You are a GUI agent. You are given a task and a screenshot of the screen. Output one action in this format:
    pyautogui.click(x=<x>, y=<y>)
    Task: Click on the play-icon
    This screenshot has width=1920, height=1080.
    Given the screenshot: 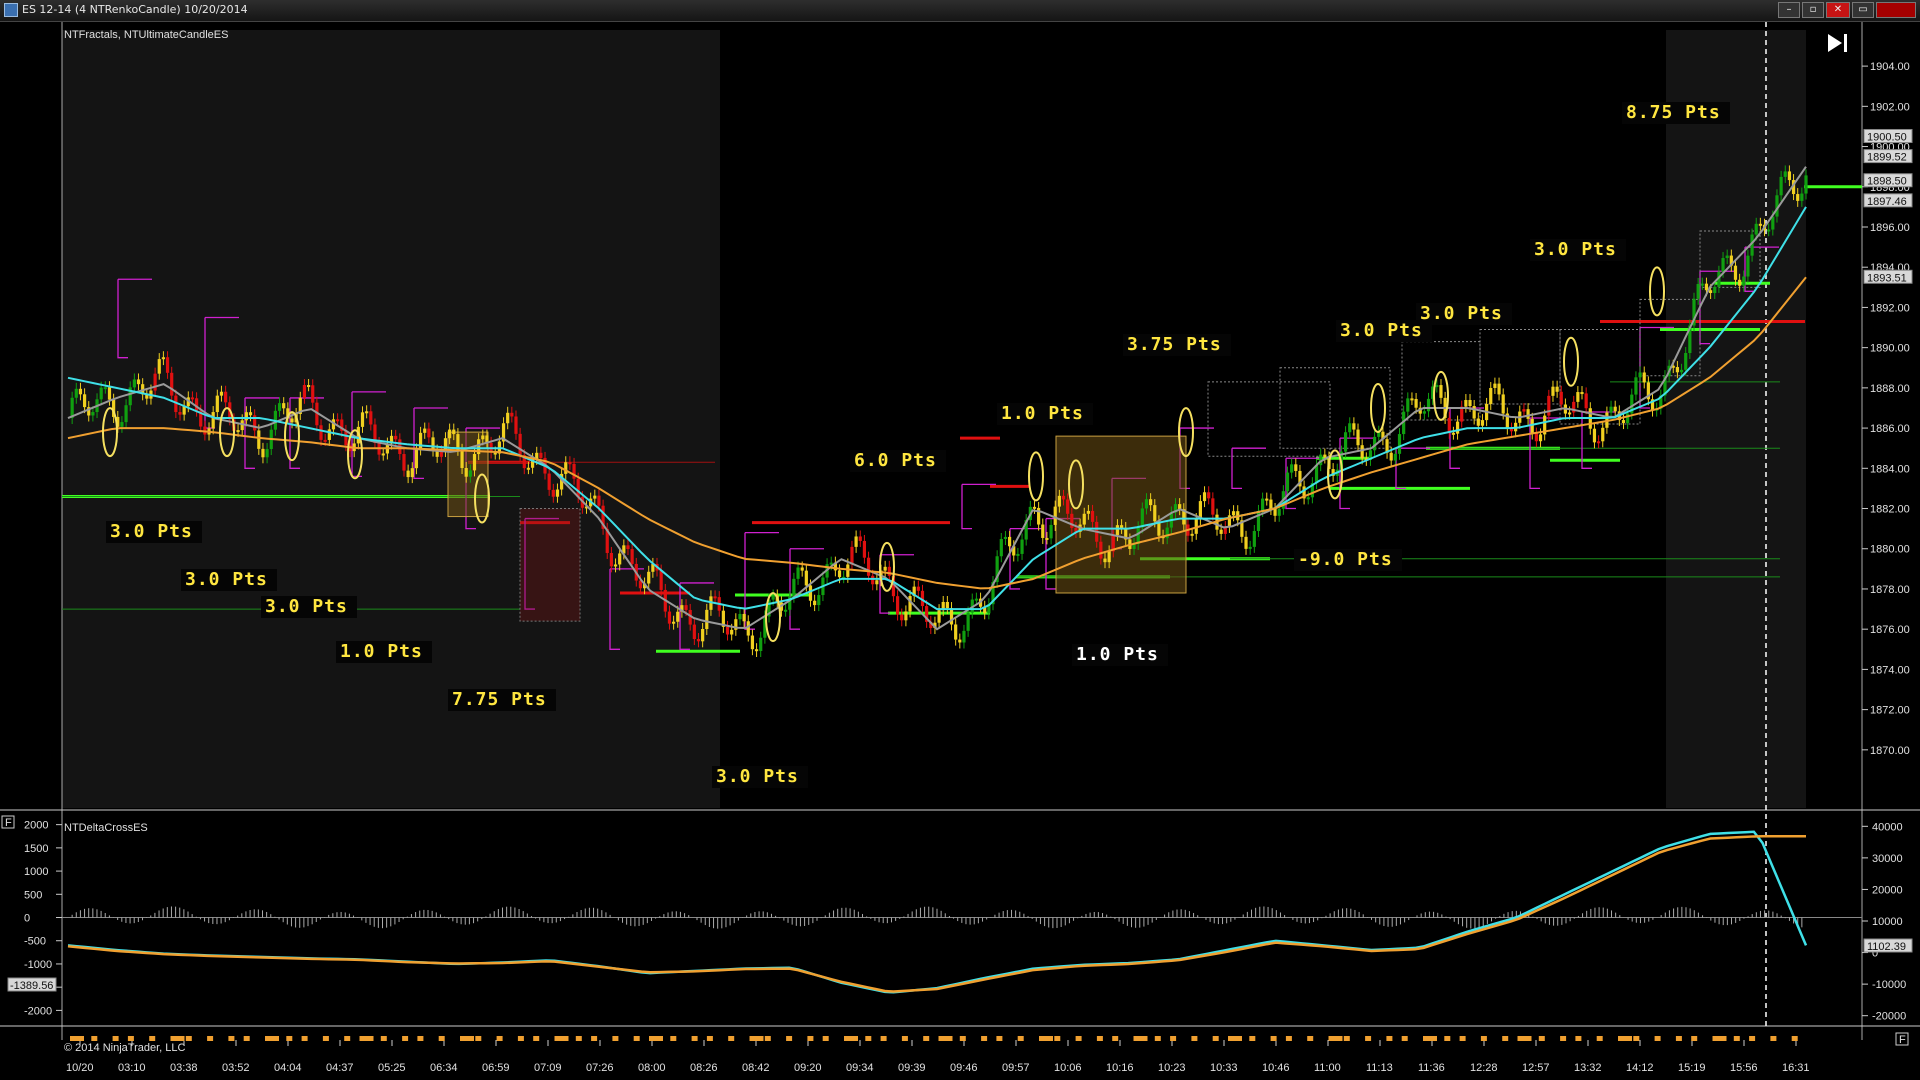 What is the action you would take?
    pyautogui.click(x=1837, y=43)
    